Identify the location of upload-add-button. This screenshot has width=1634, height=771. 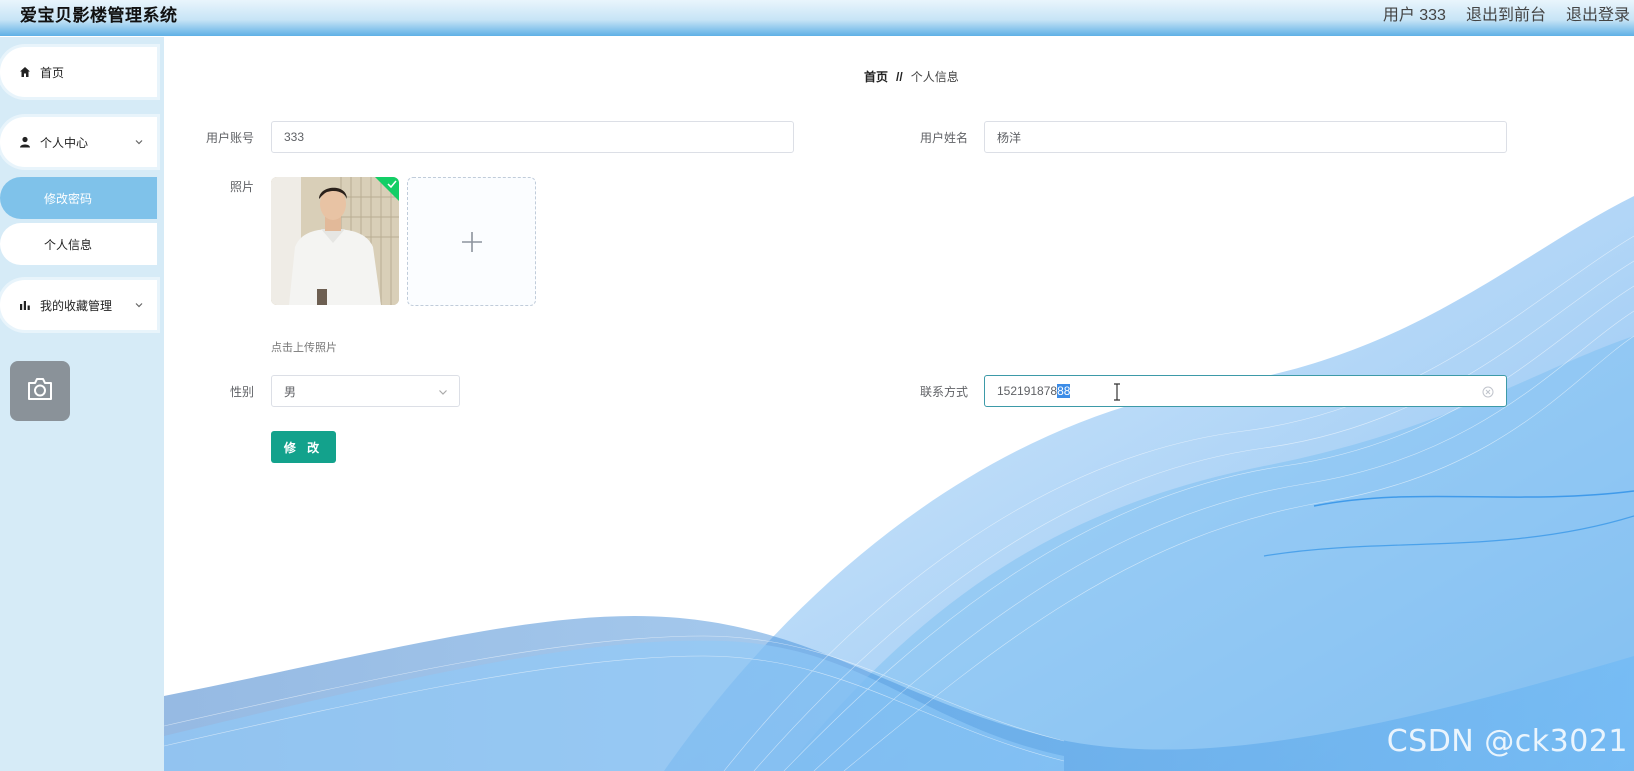
(471, 241).